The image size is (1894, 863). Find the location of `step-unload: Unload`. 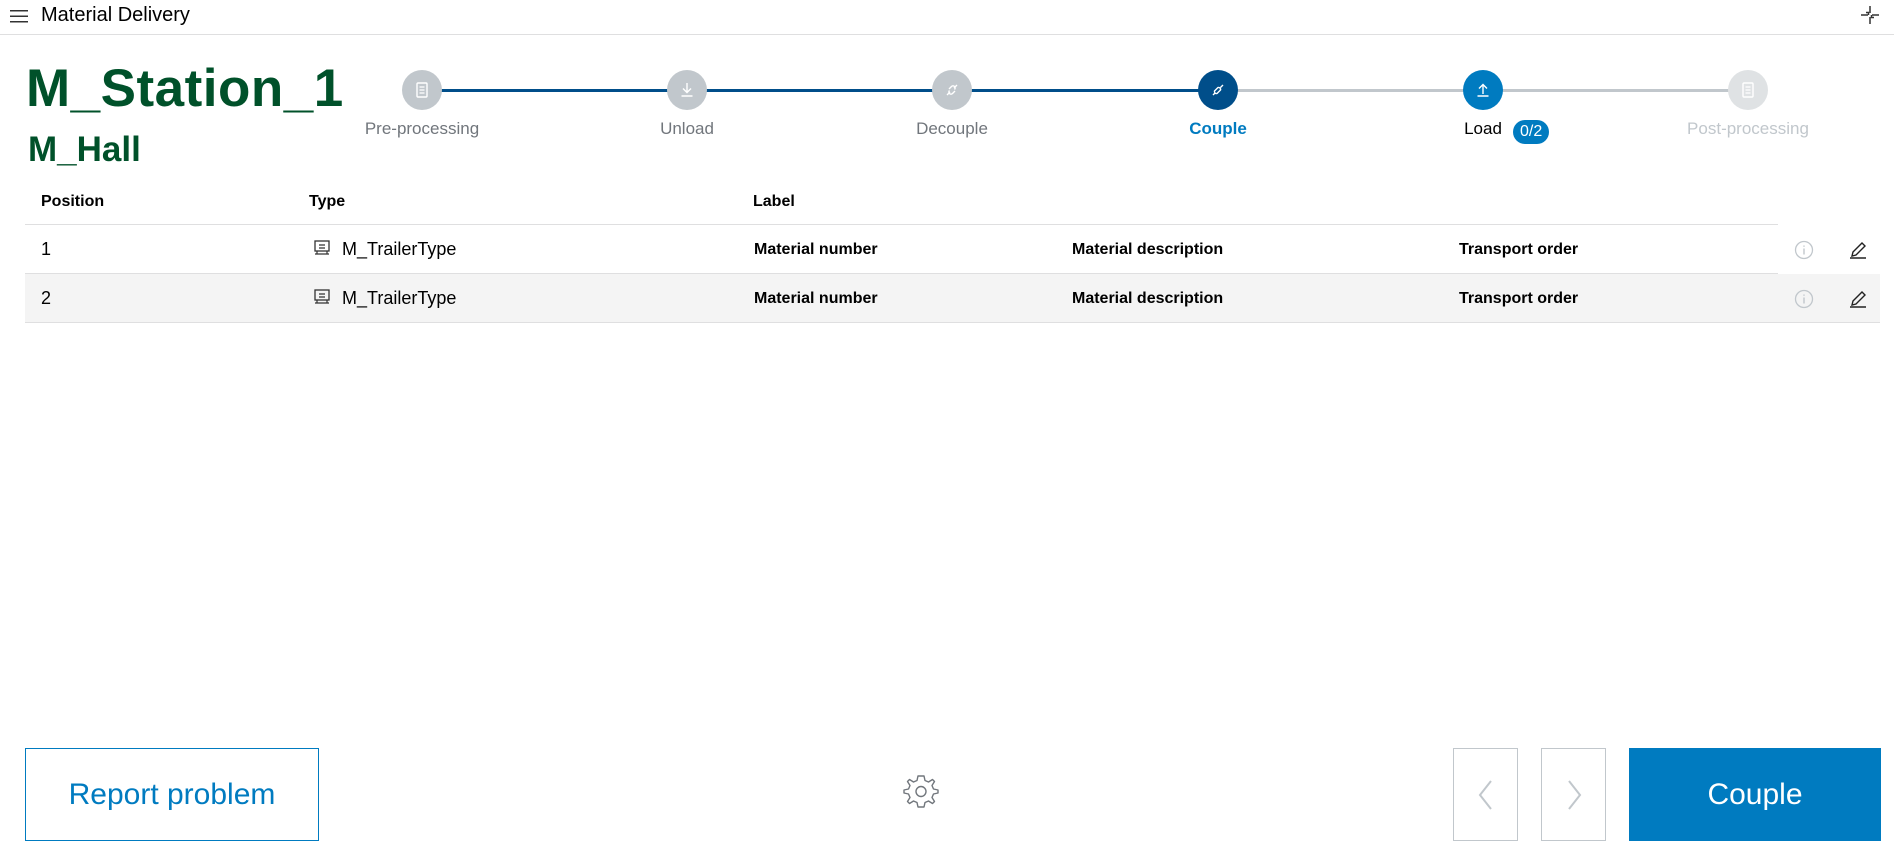

step-unload: Unload is located at coordinates (687, 104).